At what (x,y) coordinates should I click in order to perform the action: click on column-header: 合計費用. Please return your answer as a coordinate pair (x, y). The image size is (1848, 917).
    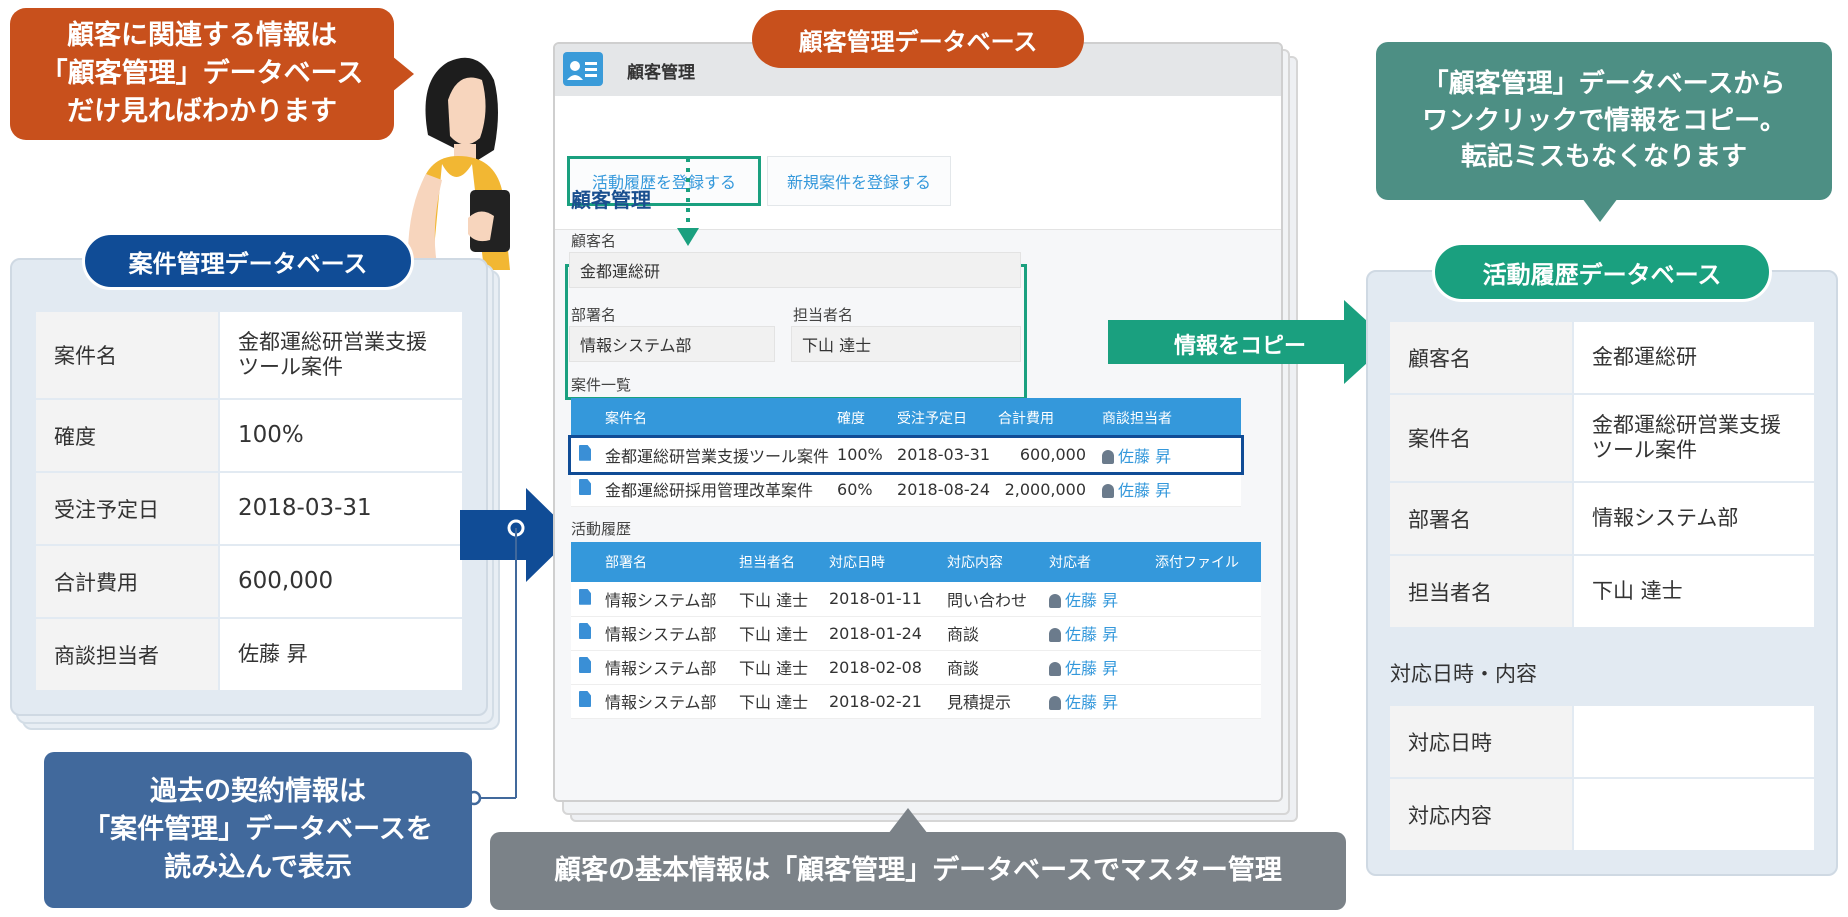
    Looking at the image, I should click on (1042, 418).